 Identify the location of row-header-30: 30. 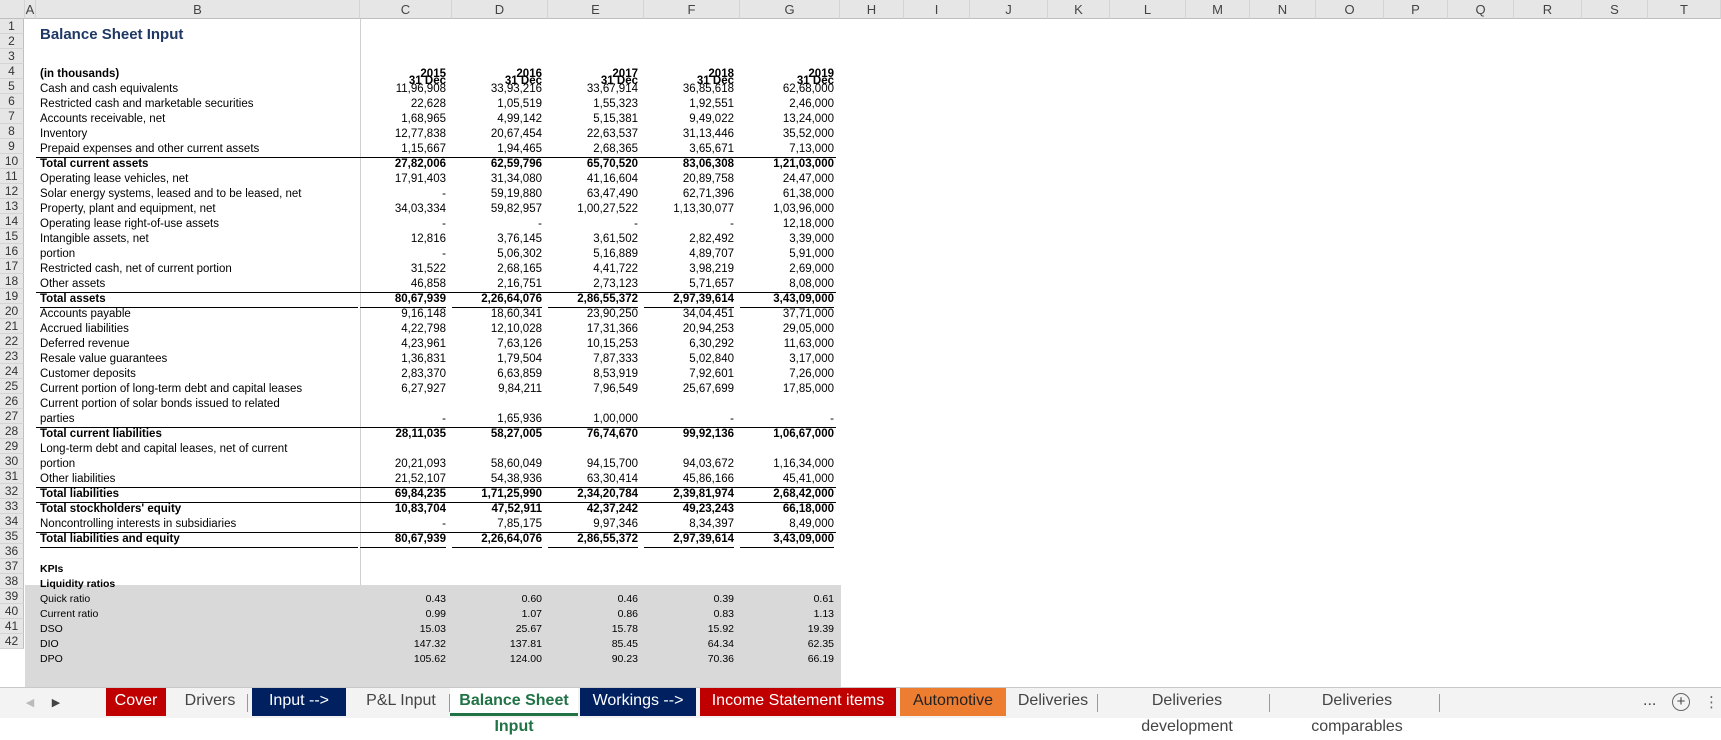
(12, 461).